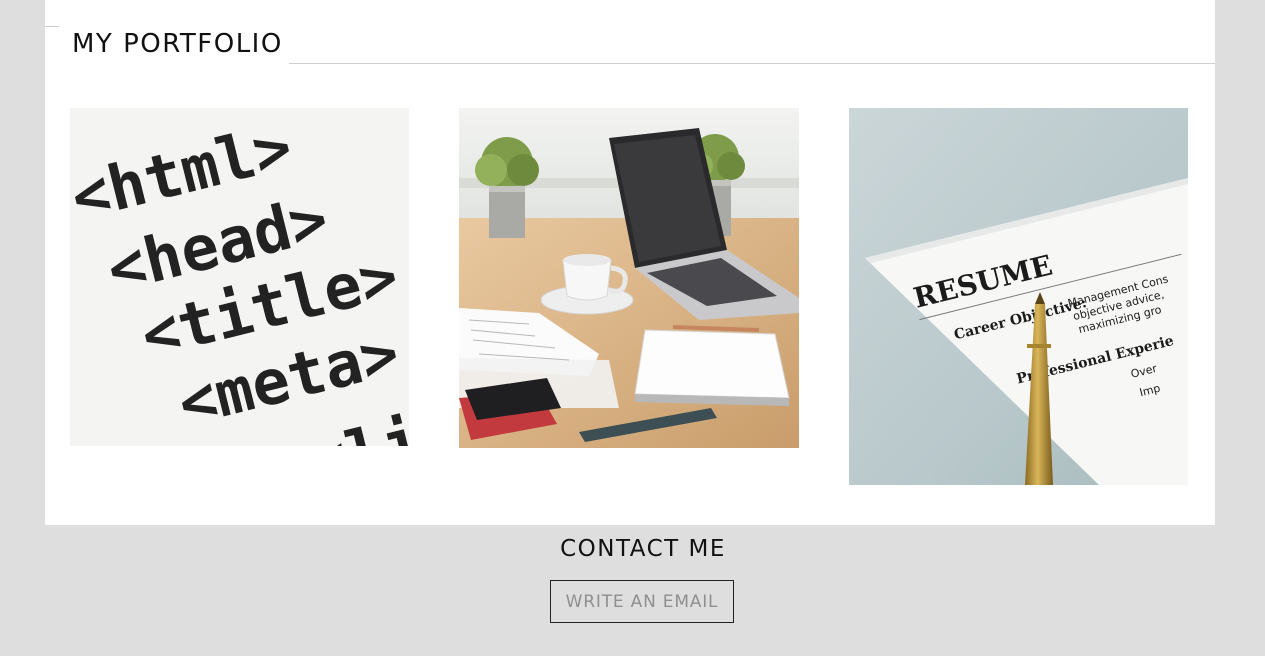 The height and width of the screenshot is (656, 1265). I want to click on portfolio-item-html-code: <html> <head> <title> <meta> <li, so click(239, 277).